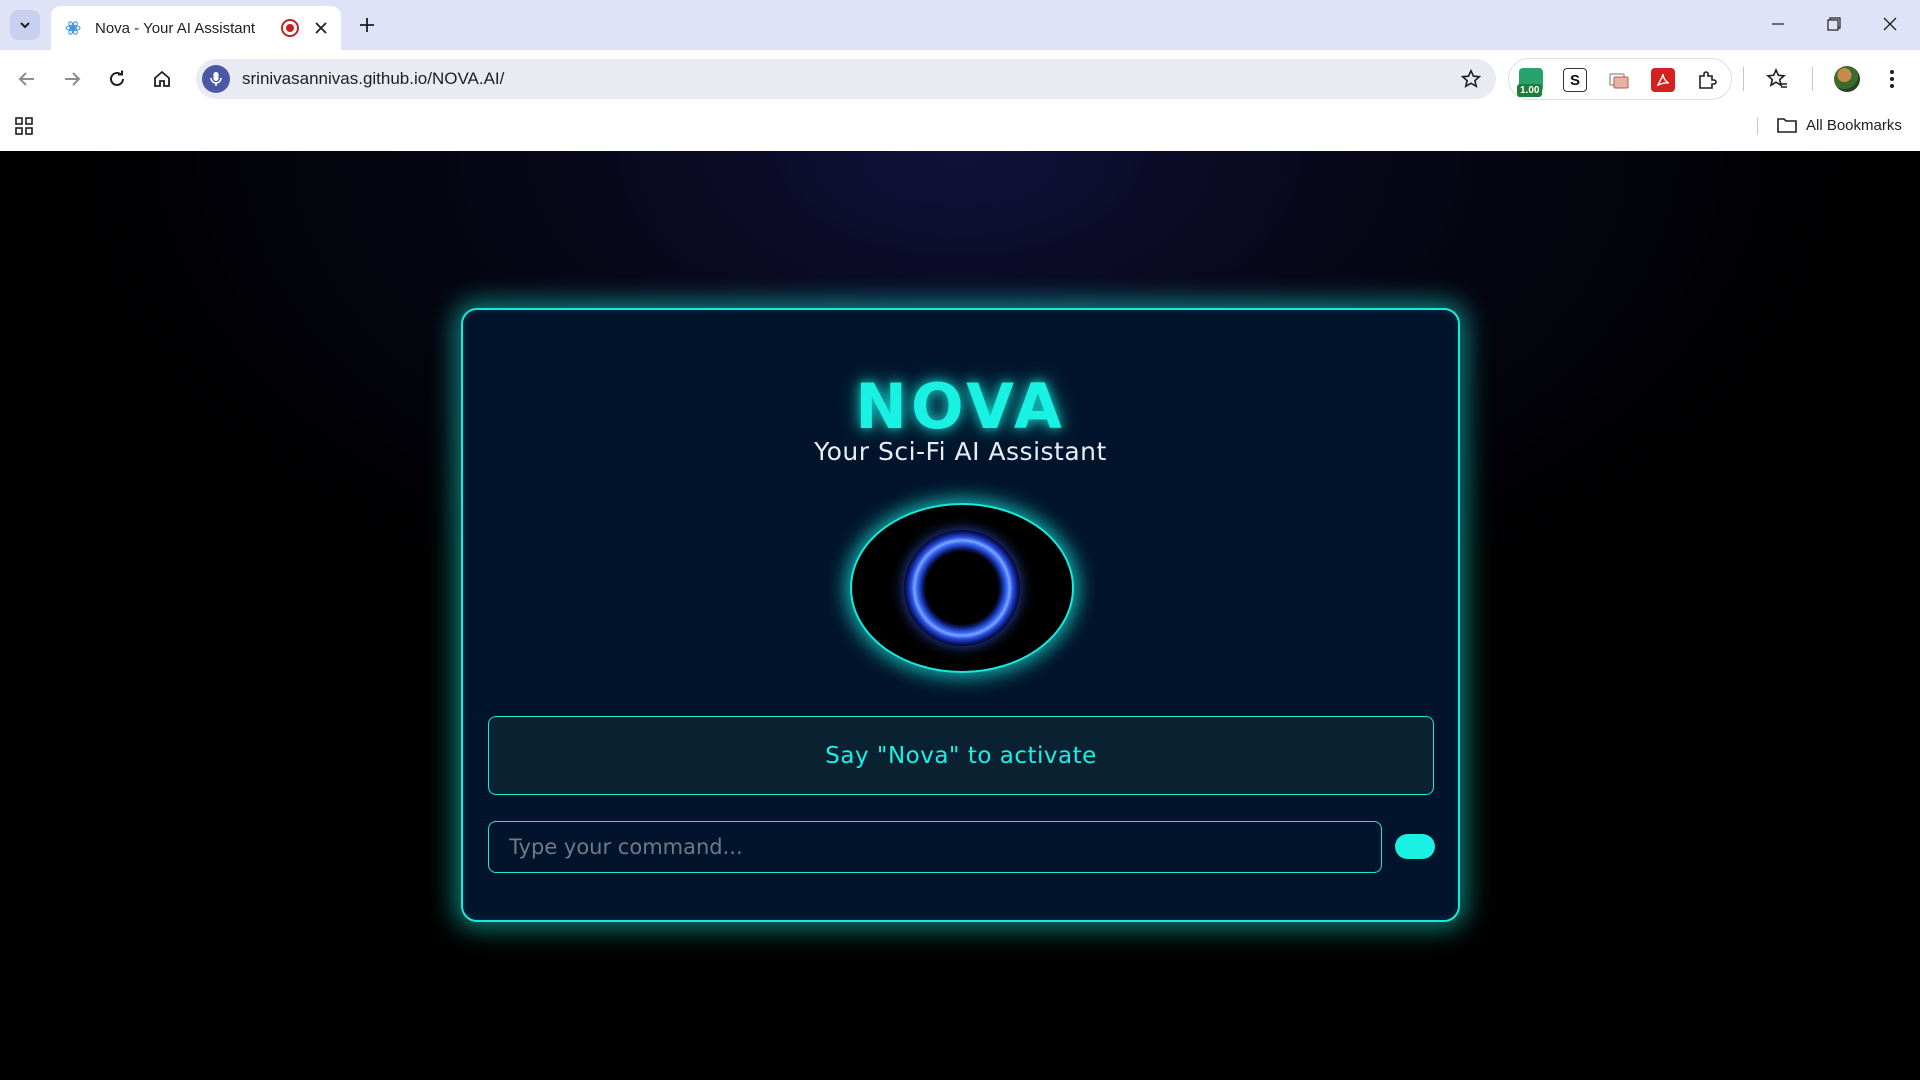  Describe the element at coordinates (1575, 80) in the screenshot. I see `extension-s-icon: S` at that location.